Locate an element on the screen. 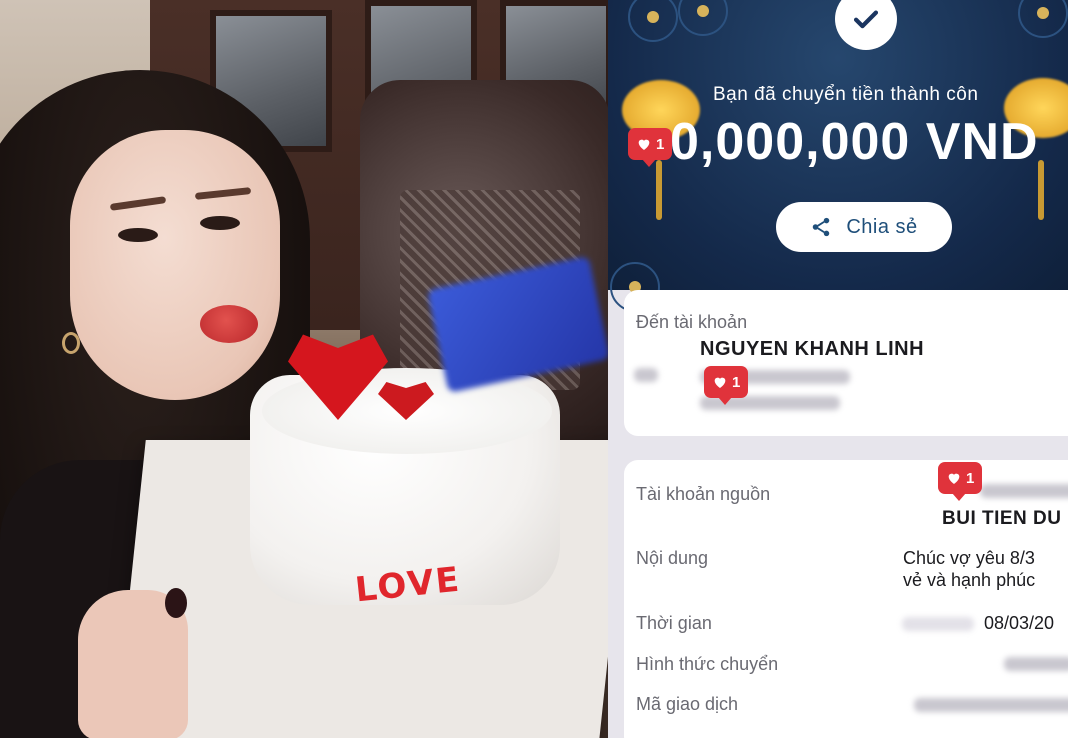  share-label: Chia sẻ is located at coordinates (882, 226).